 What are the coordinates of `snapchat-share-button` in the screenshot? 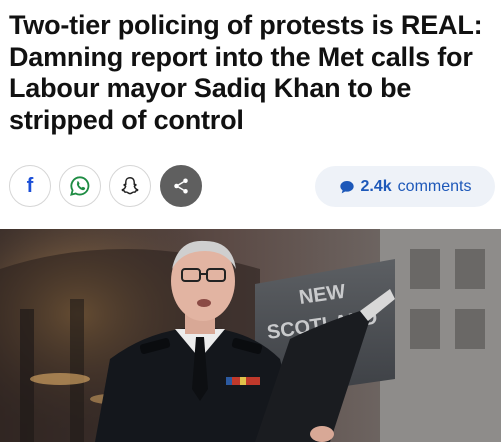 It's located at (130, 186).